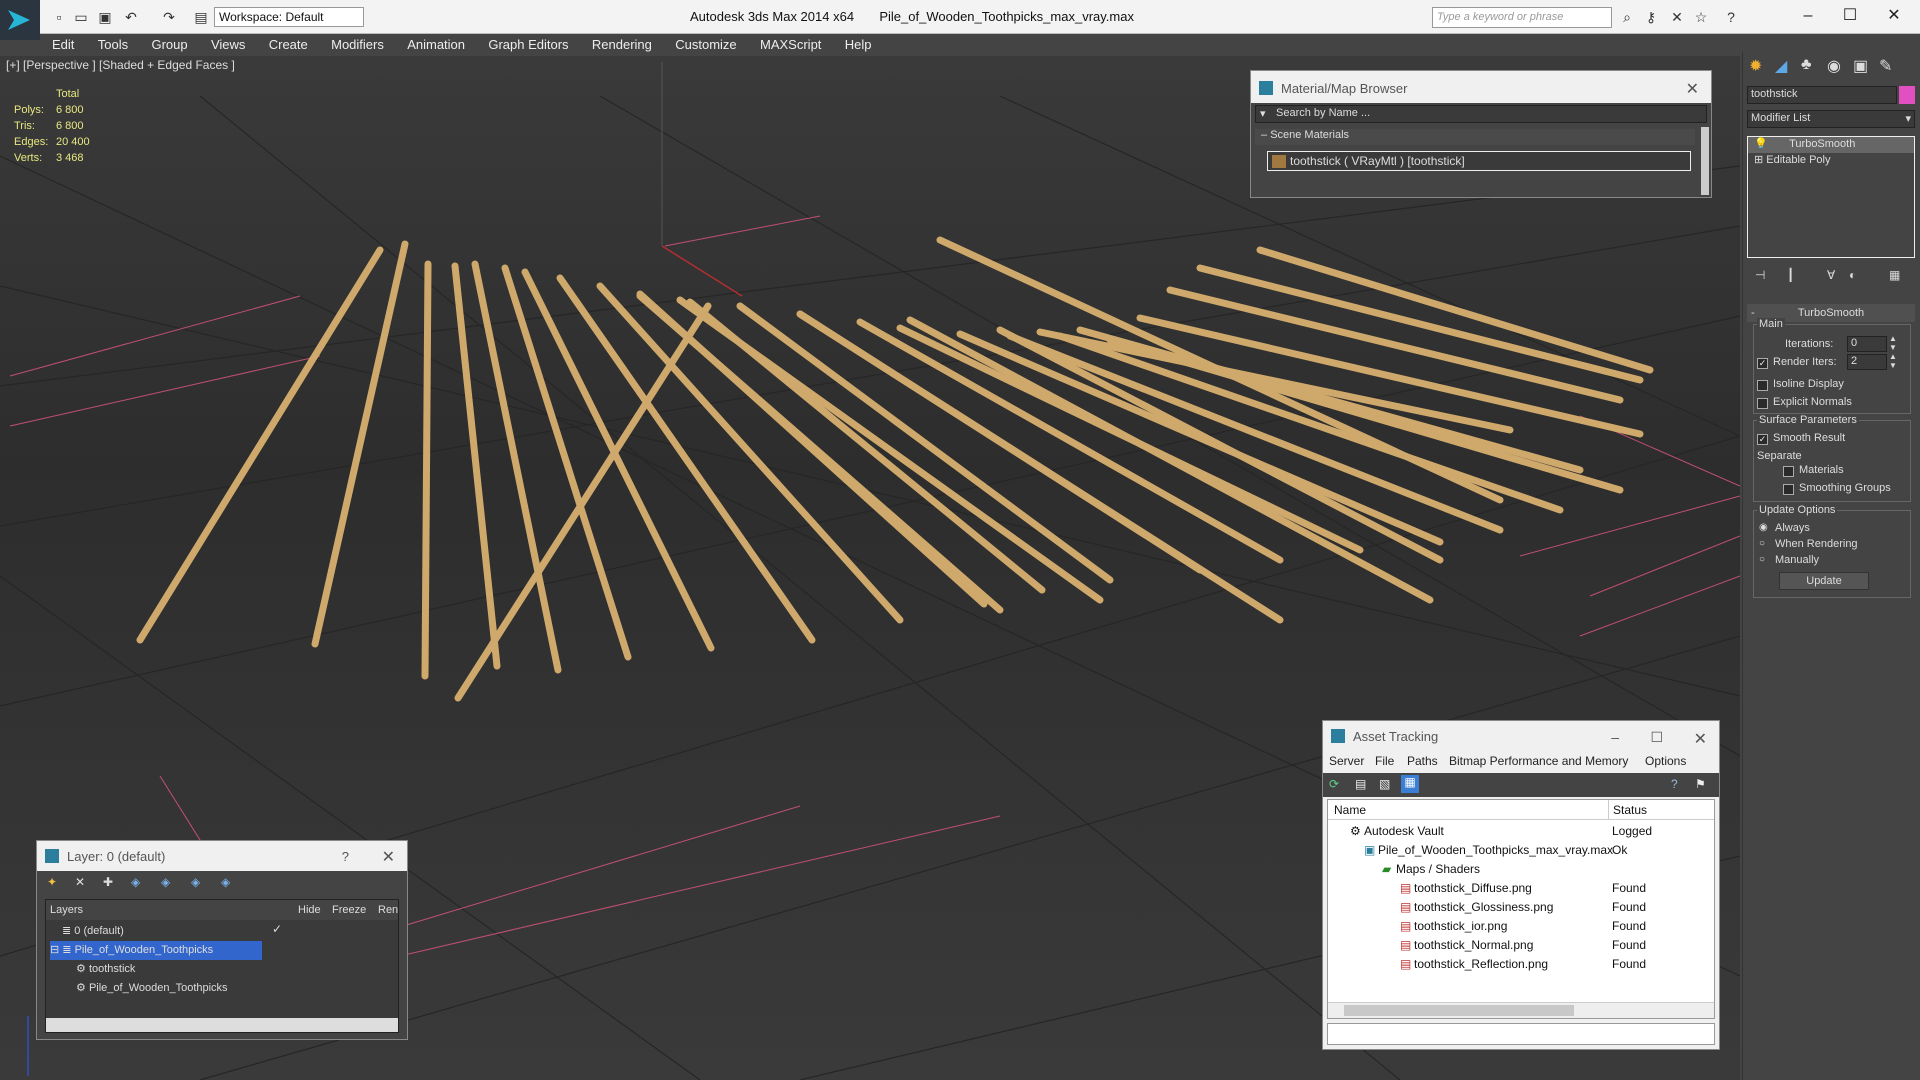 The image size is (1920, 1080). Describe the element at coordinates (1521, 888) in the screenshot. I see `asset-row: ▤ toothstick_Diffuse.png Found` at that location.